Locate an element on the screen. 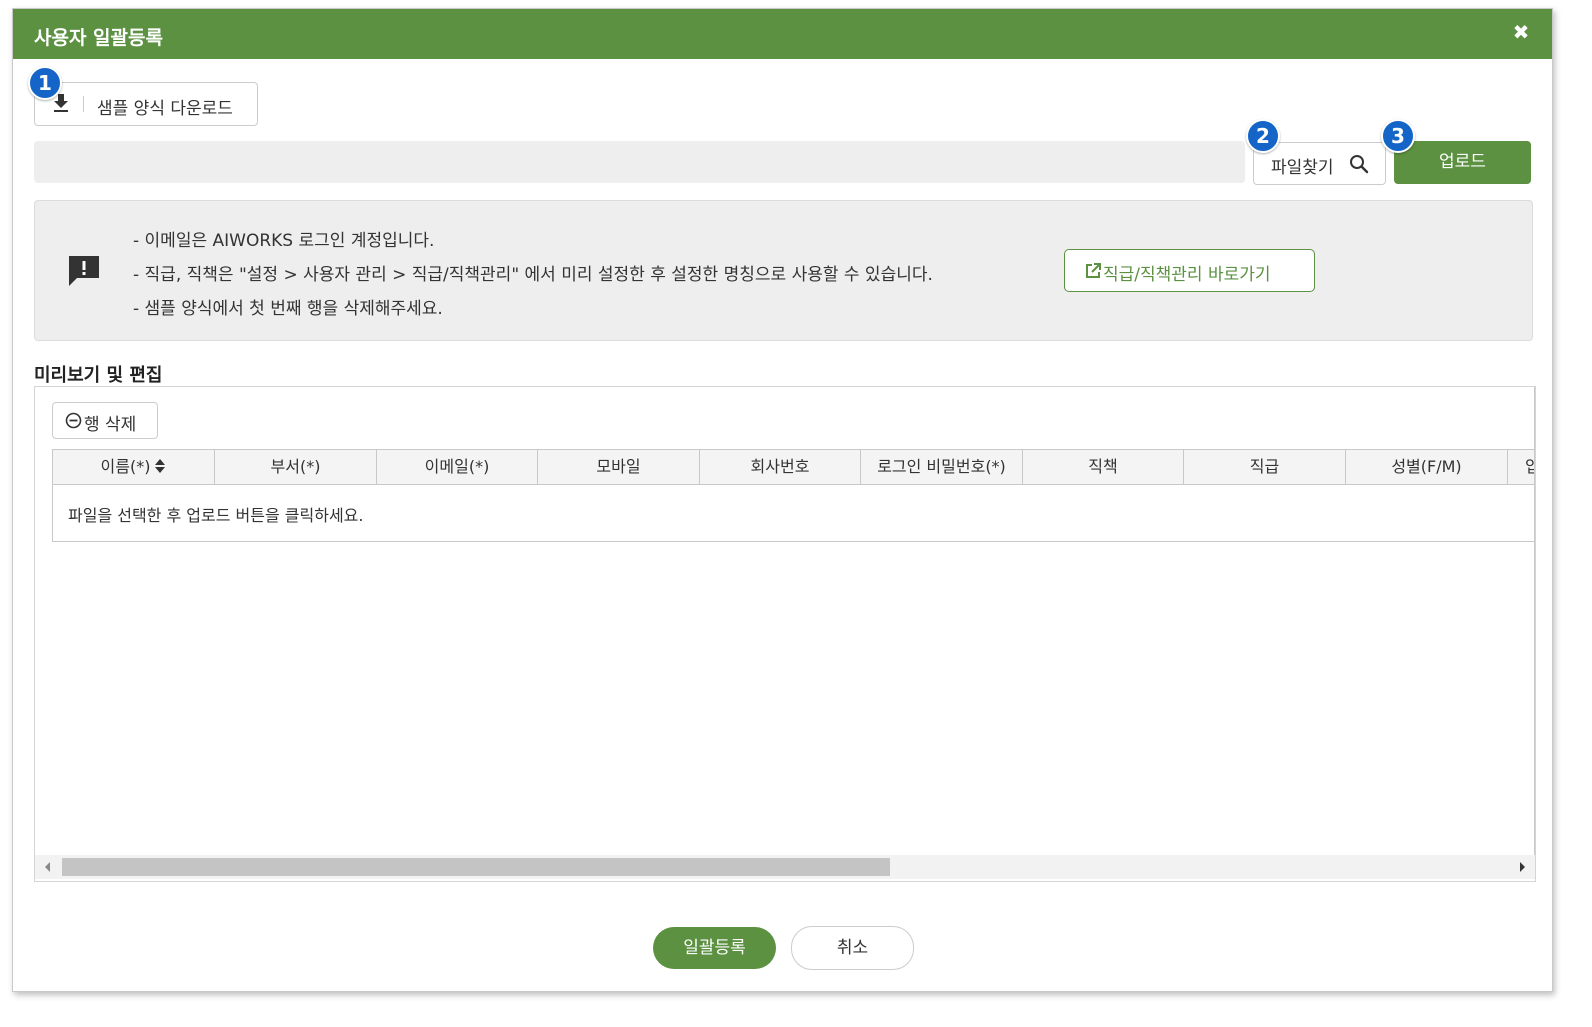  dialog-header: 사용자 일괄등록 ✖ is located at coordinates (782, 34).